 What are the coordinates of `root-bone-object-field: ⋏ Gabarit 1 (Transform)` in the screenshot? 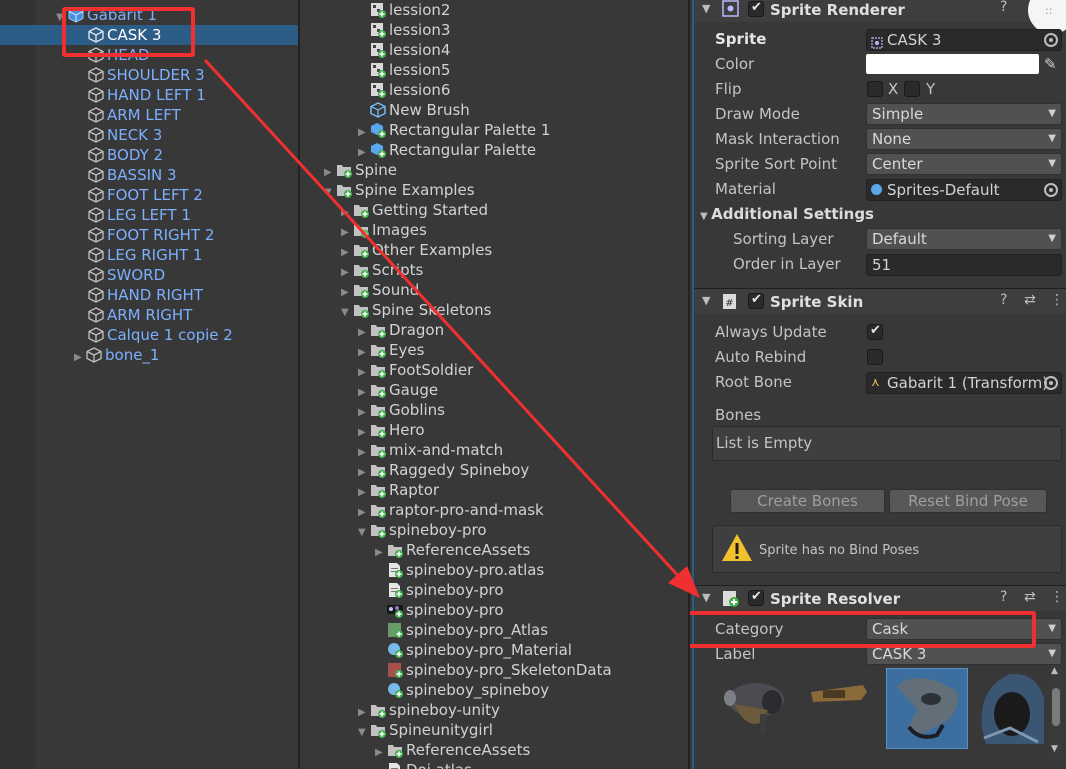 It's located at (964, 383).